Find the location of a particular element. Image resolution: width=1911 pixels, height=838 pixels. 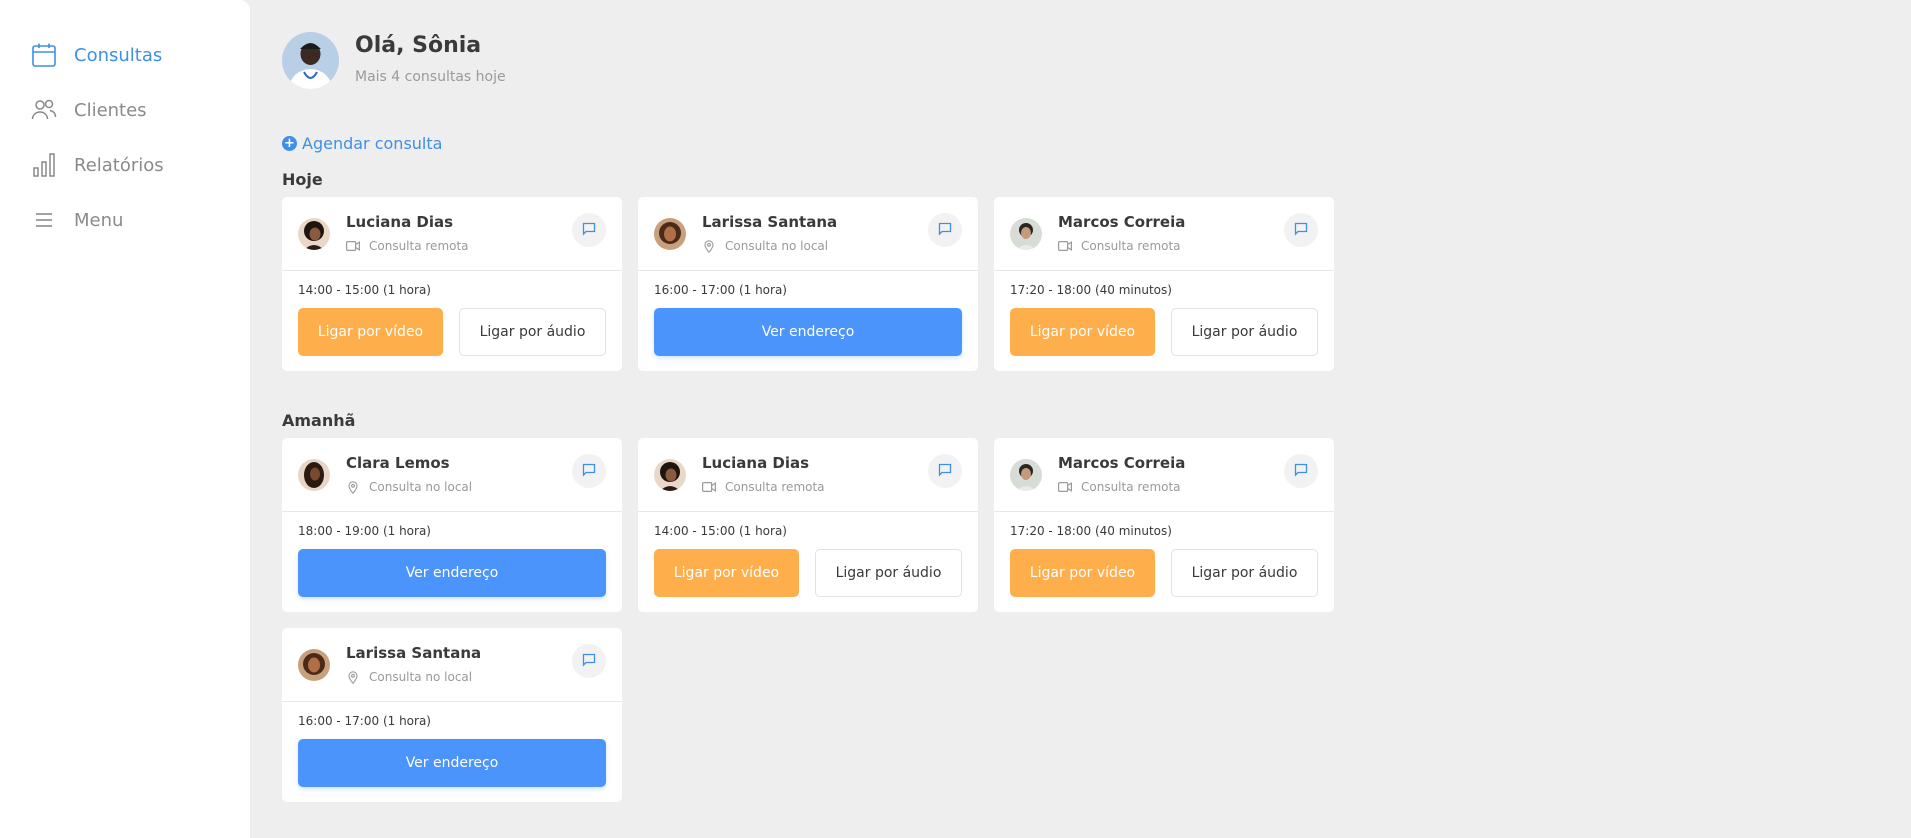

client-name: Clara Lemos is located at coordinates (398, 463).